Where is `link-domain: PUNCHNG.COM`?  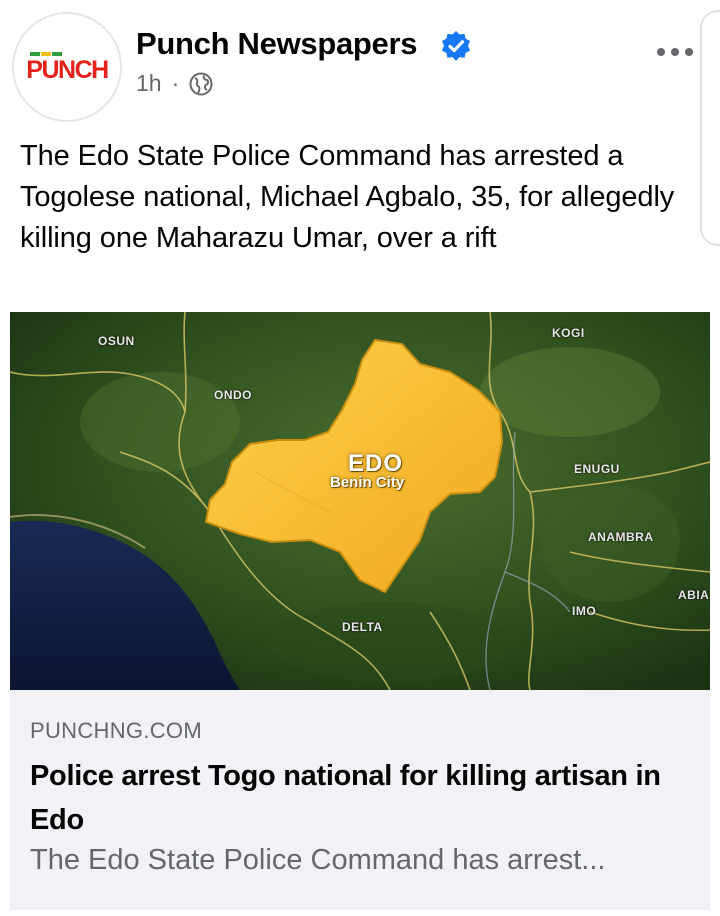
link-domain: PUNCHNG.COM is located at coordinates (116, 730).